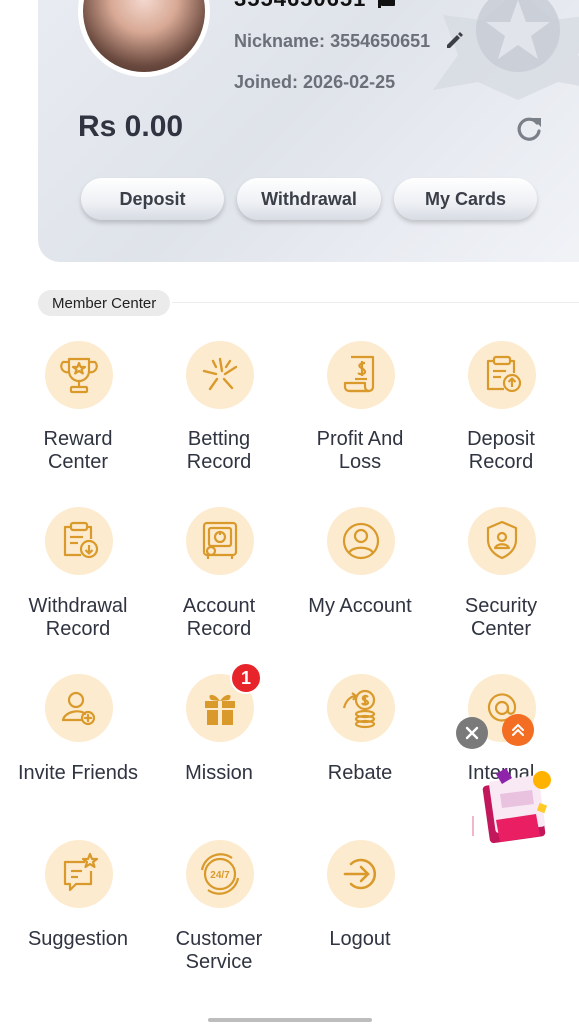 The width and height of the screenshot is (579, 1024). Describe the element at coordinates (502, 375) in the screenshot. I see `clipboard-upload-icon` at that location.